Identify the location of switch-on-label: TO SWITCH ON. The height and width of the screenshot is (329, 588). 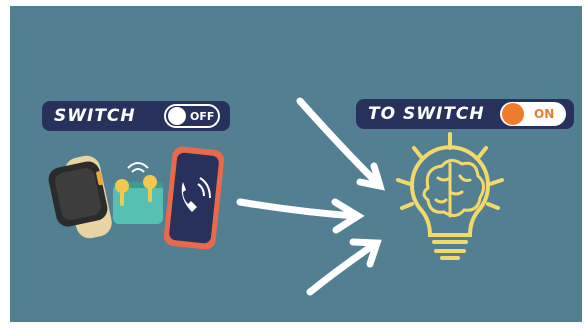
(465, 114).